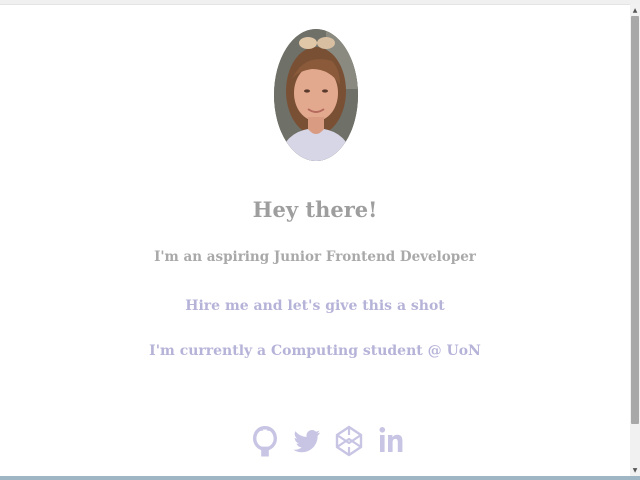 The width and height of the screenshot is (640, 480). I want to click on codepen-icon, so click(349, 441).